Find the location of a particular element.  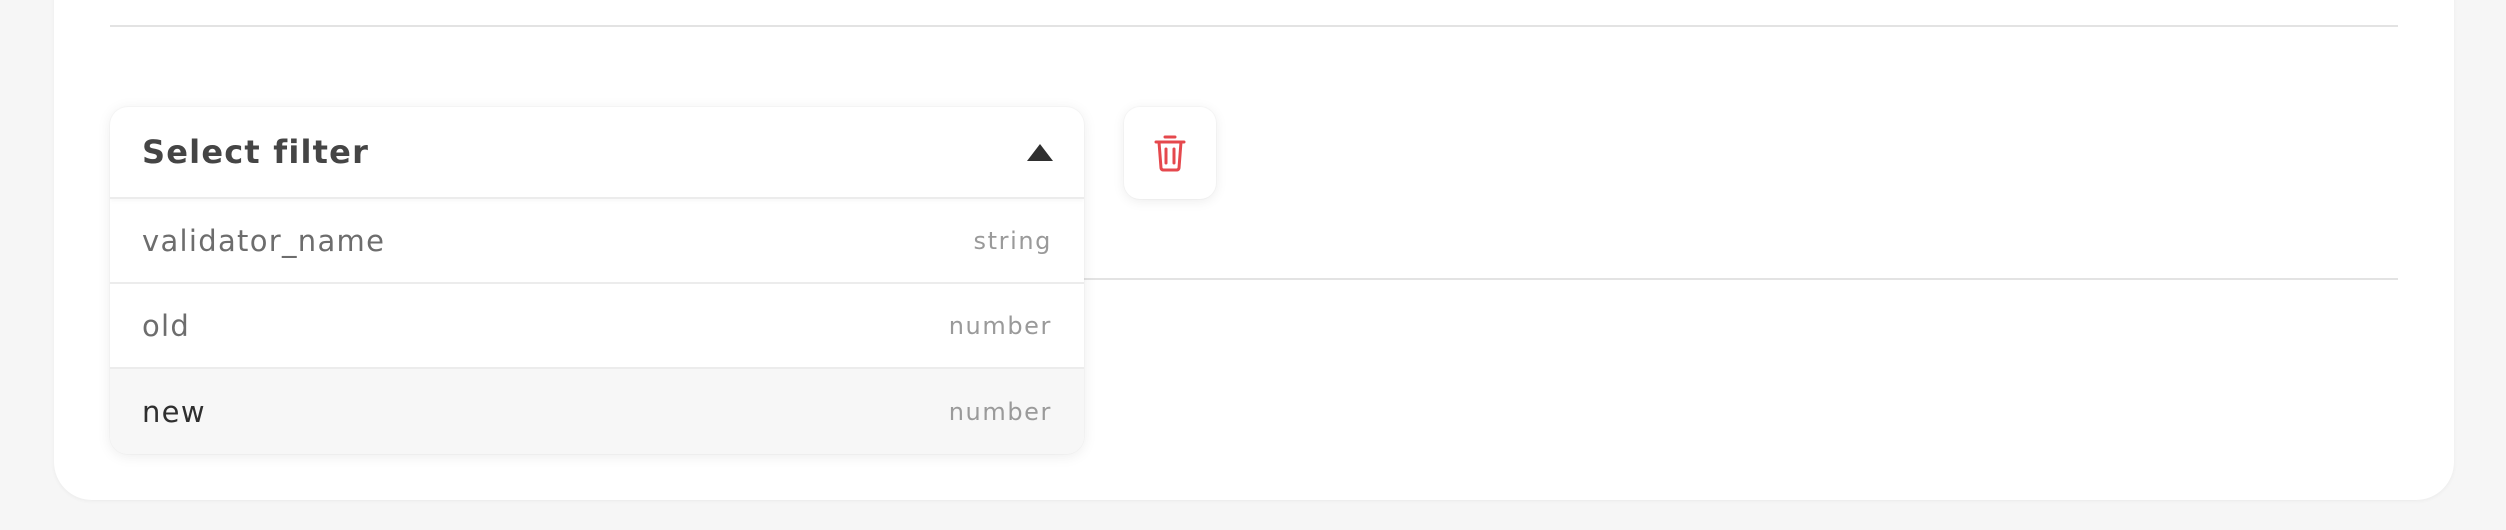

caret-up-icon is located at coordinates (1040, 152).